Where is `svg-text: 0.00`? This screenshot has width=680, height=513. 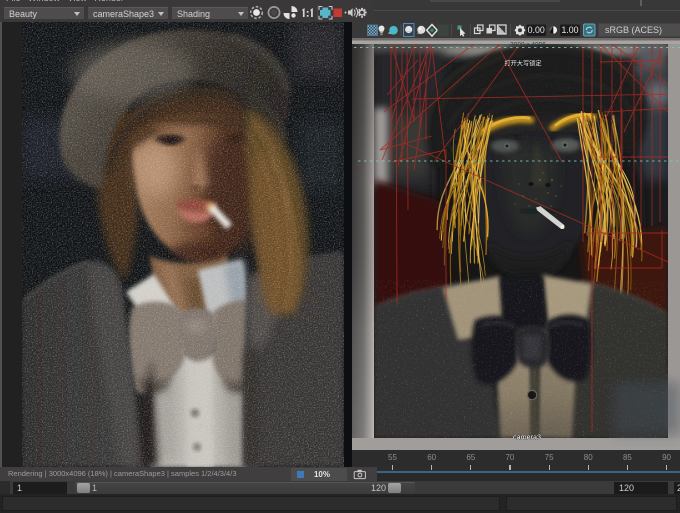 svg-text: 0.00 is located at coordinates (536, 30).